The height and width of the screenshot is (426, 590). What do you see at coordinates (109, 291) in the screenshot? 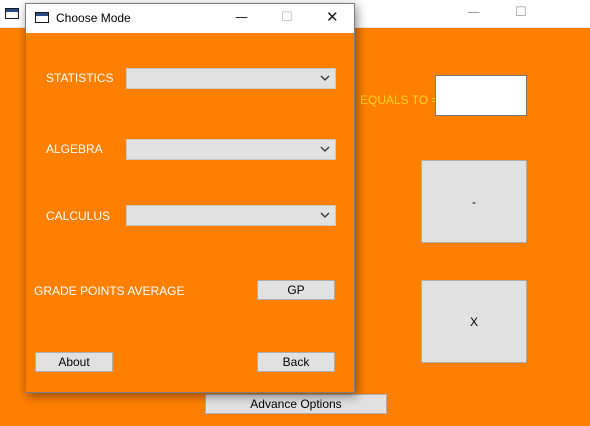
I see `gpa-label: GRADE POINTS AVERAGE` at bounding box center [109, 291].